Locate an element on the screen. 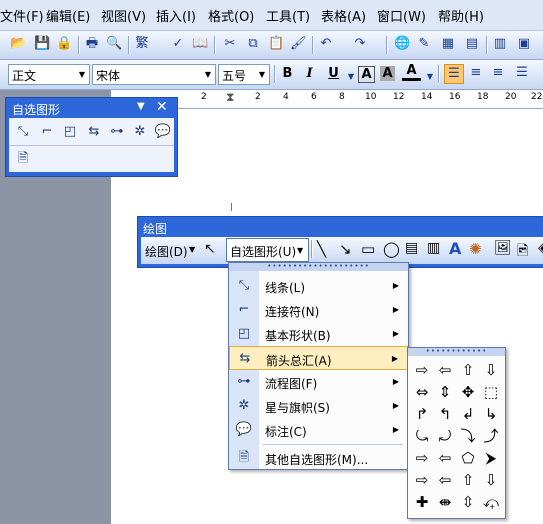 This screenshot has height=524, width=543. block-arrow-shape-icon: ↳ is located at coordinates (491, 414).